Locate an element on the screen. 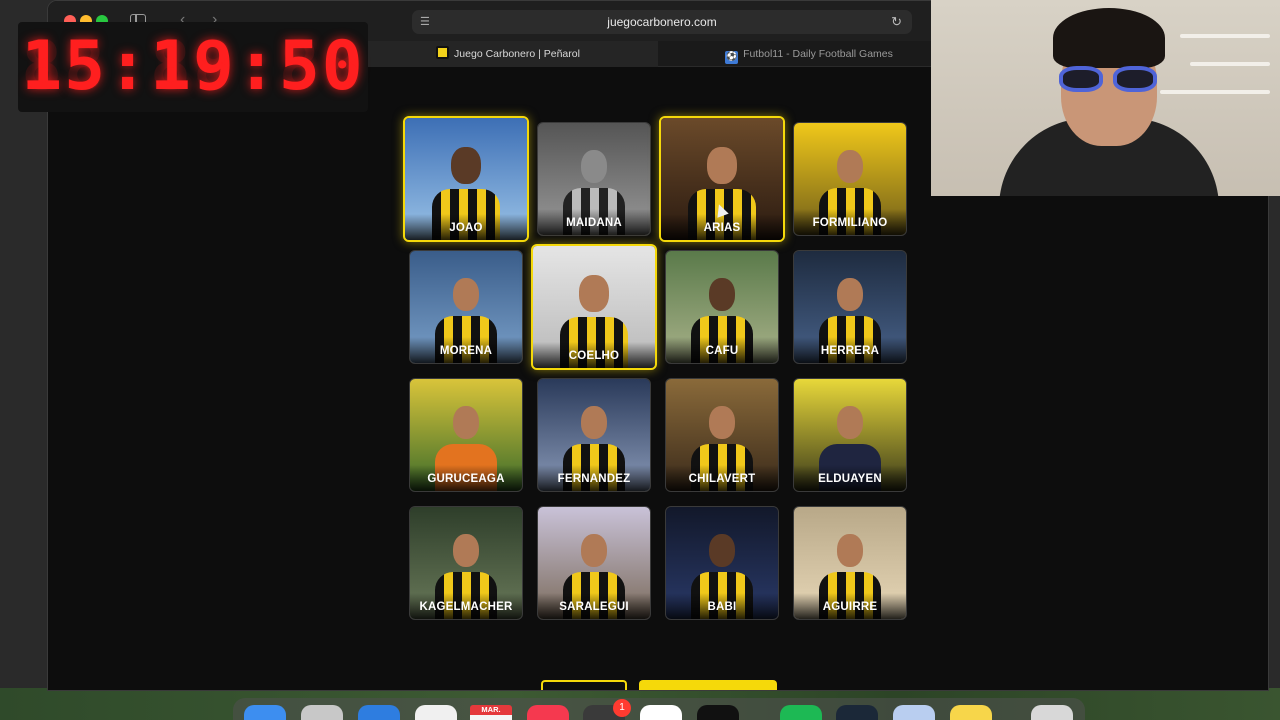 This screenshot has width=1280, height=720. tab-juego-carbonero: Juego Carbonero | Peñarol is located at coordinates (508, 54).